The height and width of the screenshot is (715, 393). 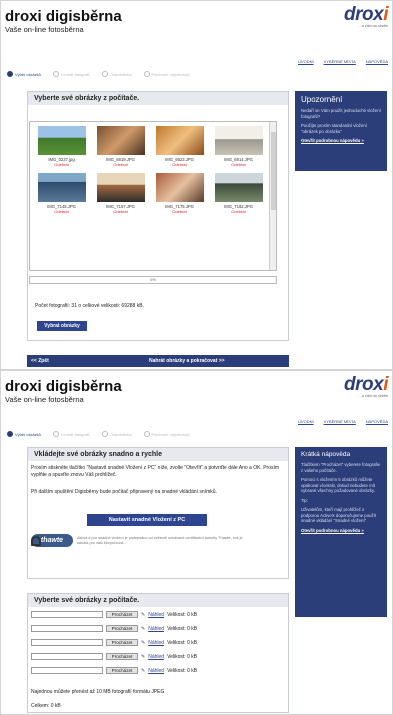 I want to click on sidebar-text: Tip:, so click(x=305, y=500).